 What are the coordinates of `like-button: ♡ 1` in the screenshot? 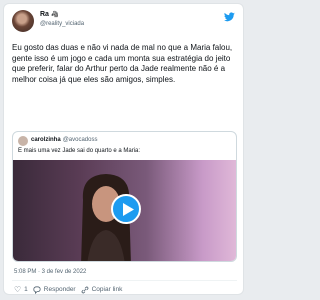 It's located at (21, 289).